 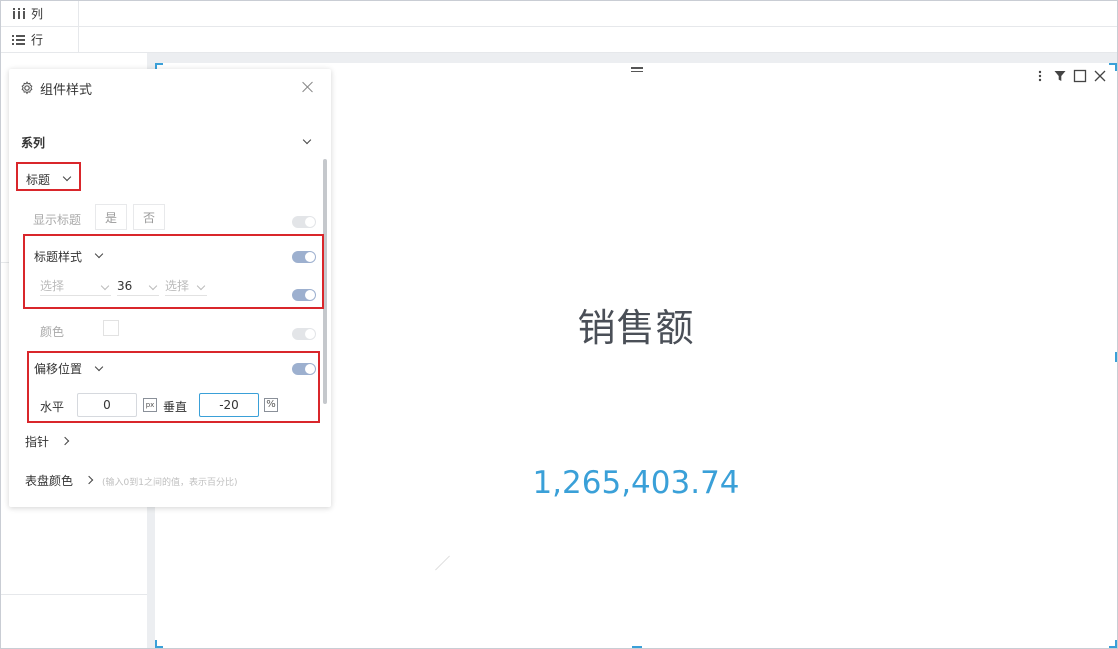 I want to click on font-size-select-value: 36, so click(x=125, y=285).